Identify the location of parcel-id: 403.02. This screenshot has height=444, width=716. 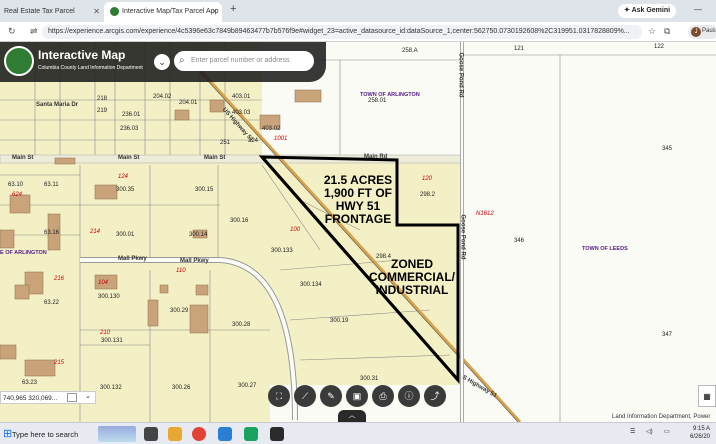
(271, 129).